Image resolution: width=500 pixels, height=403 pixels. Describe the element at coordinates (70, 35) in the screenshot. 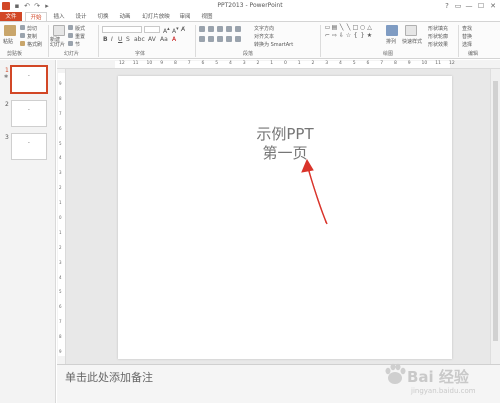

I see `reset-icon` at that location.